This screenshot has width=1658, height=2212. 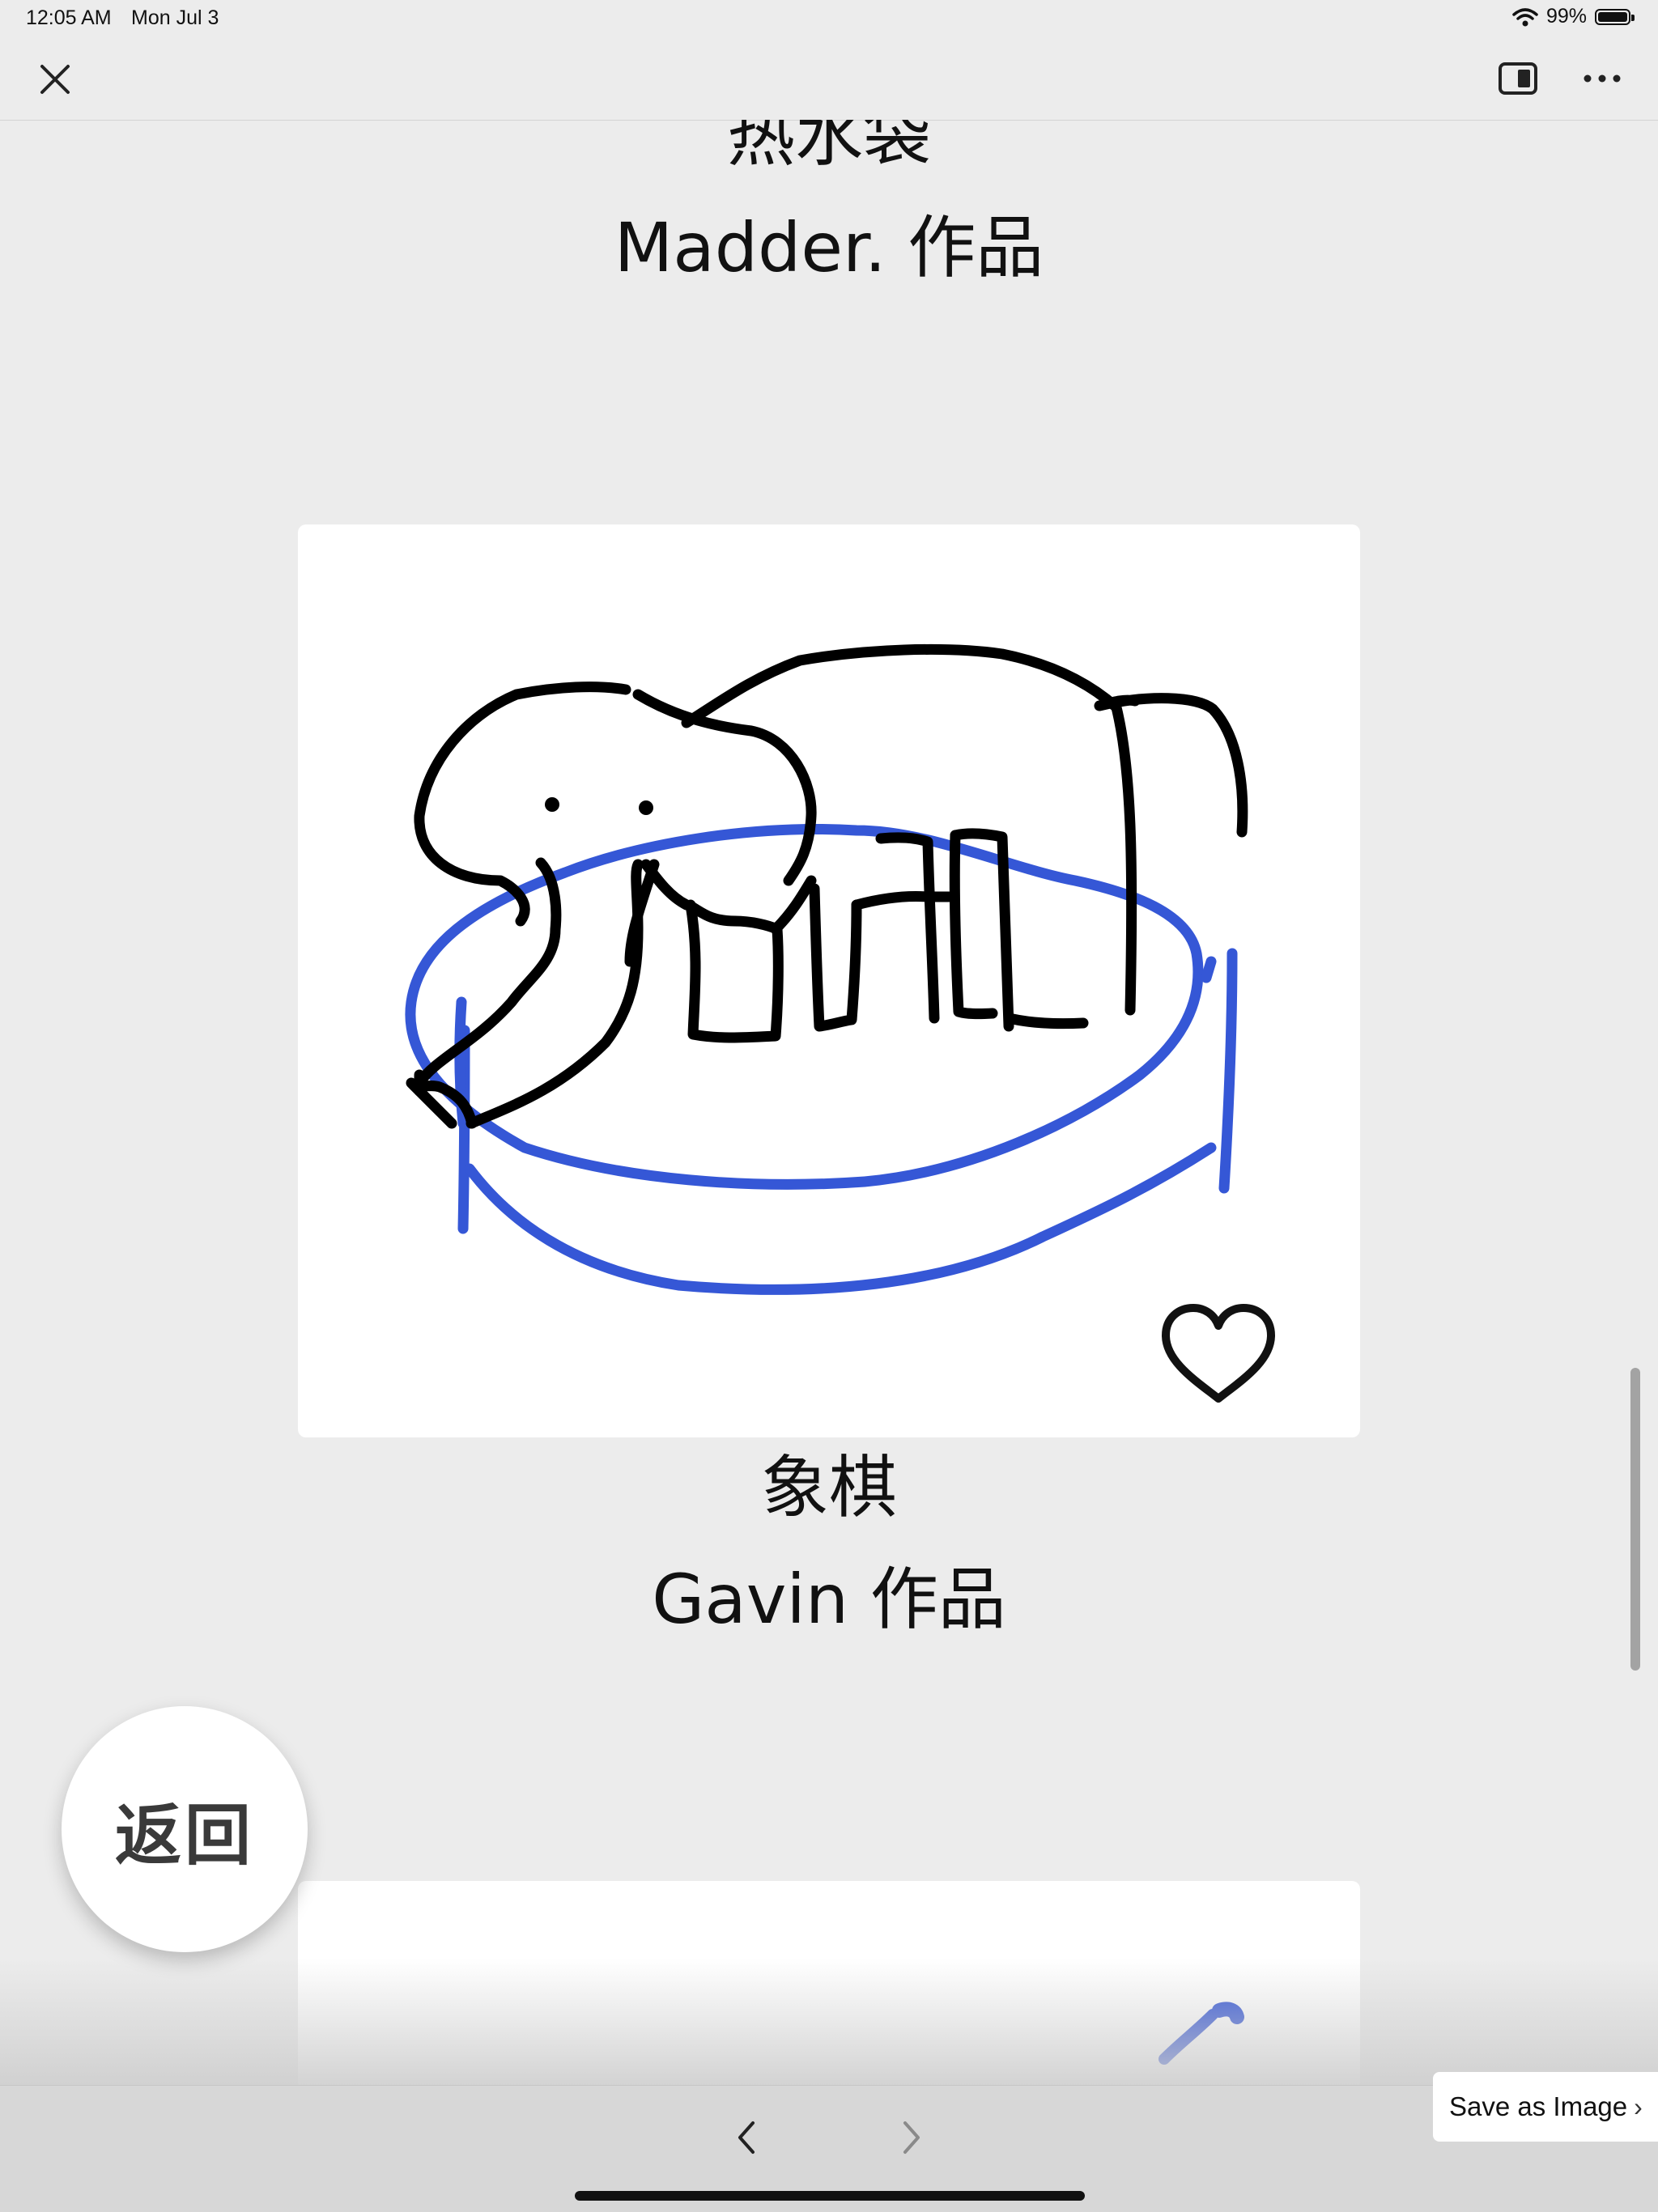 I want to click on sidebar-toggle-icon, so click(x=1518, y=79).